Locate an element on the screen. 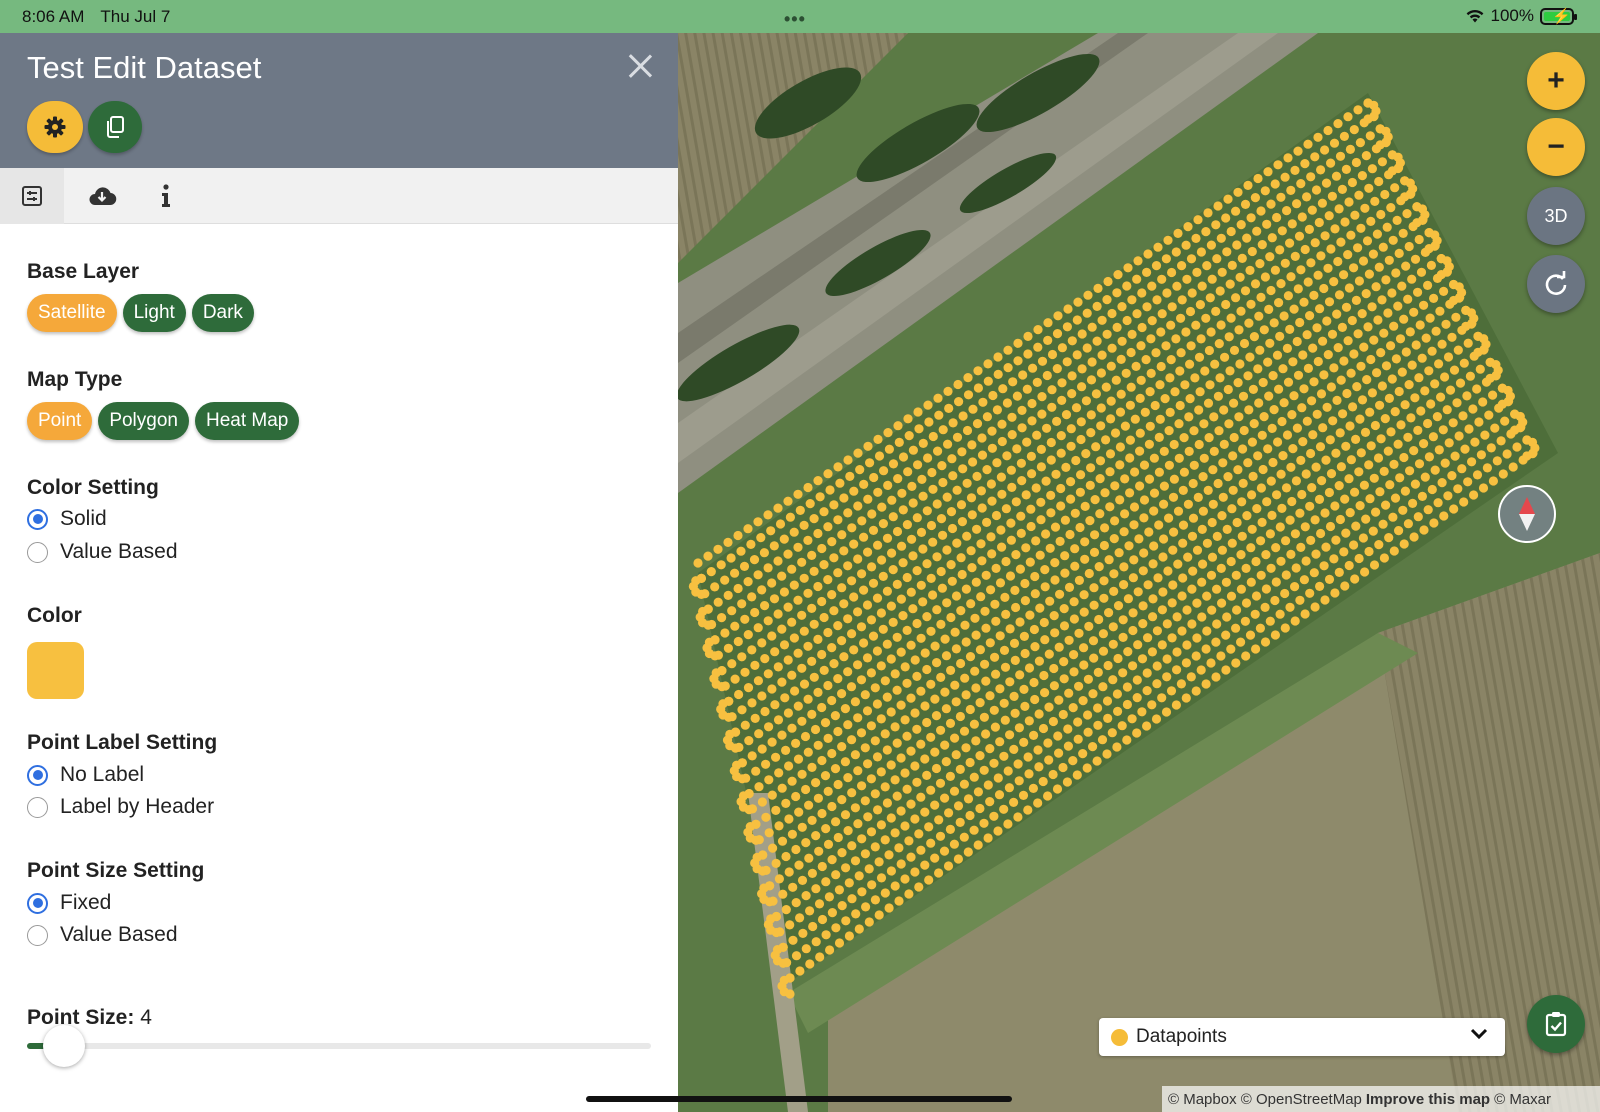 The height and width of the screenshot is (1112, 1600). point-size-value-based: Value Based is located at coordinates (102, 935).